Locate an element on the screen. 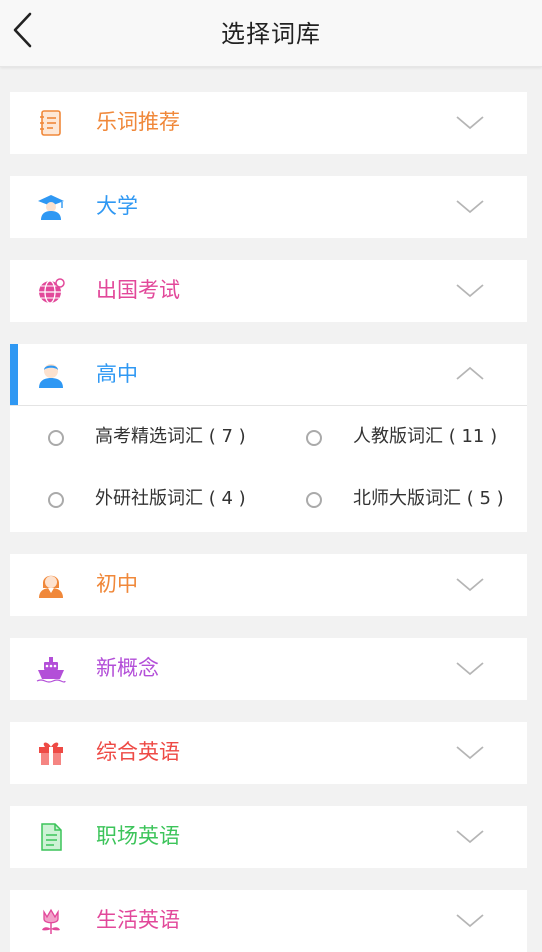  wordbook-option: 人教版词汇 ( 11 ) is located at coordinates (411, 438).